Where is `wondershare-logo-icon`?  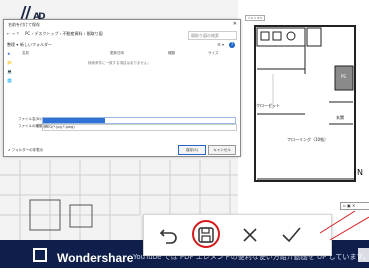 wondershare-logo-icon is located at coordinates (40, 255).